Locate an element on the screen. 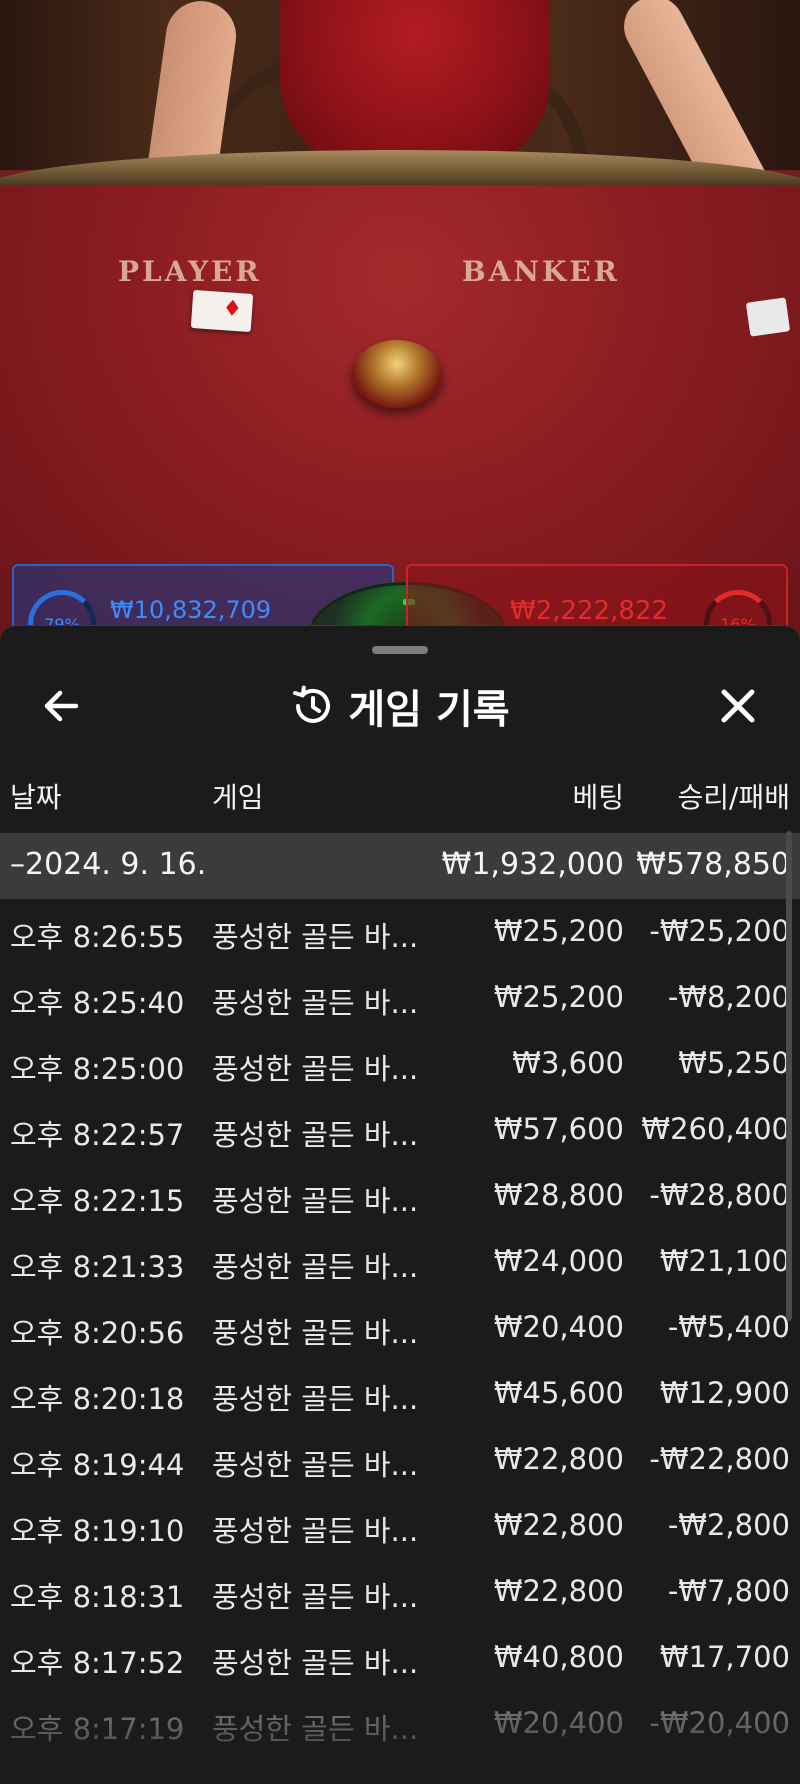  row-bet: ₩40,800 is located at coordinates (558, 1657).